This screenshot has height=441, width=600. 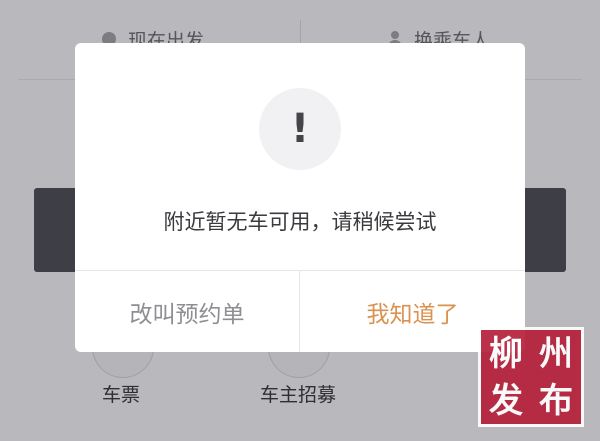 What do you see at coordinates (556, 353) in the screenshot?
I see `watermark-char: 州` at bounding box center [556, 353].